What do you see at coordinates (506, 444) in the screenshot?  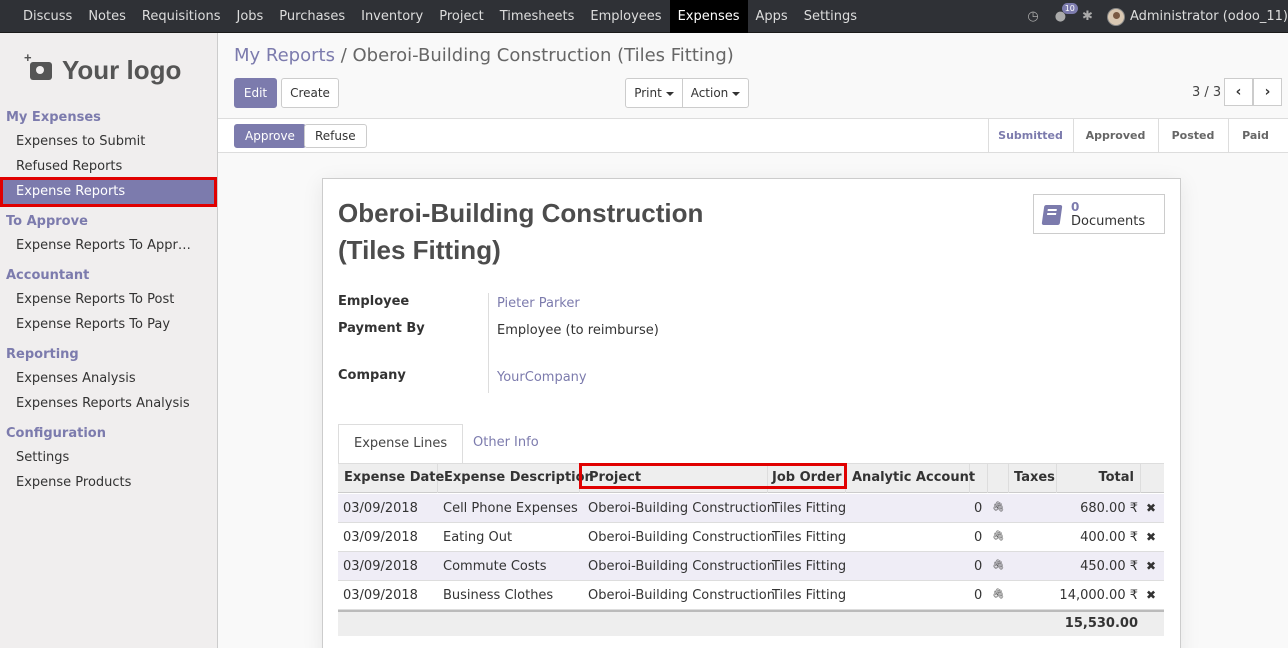 I see `tab-other-info: Other Info` at bounding box center [506, 444].